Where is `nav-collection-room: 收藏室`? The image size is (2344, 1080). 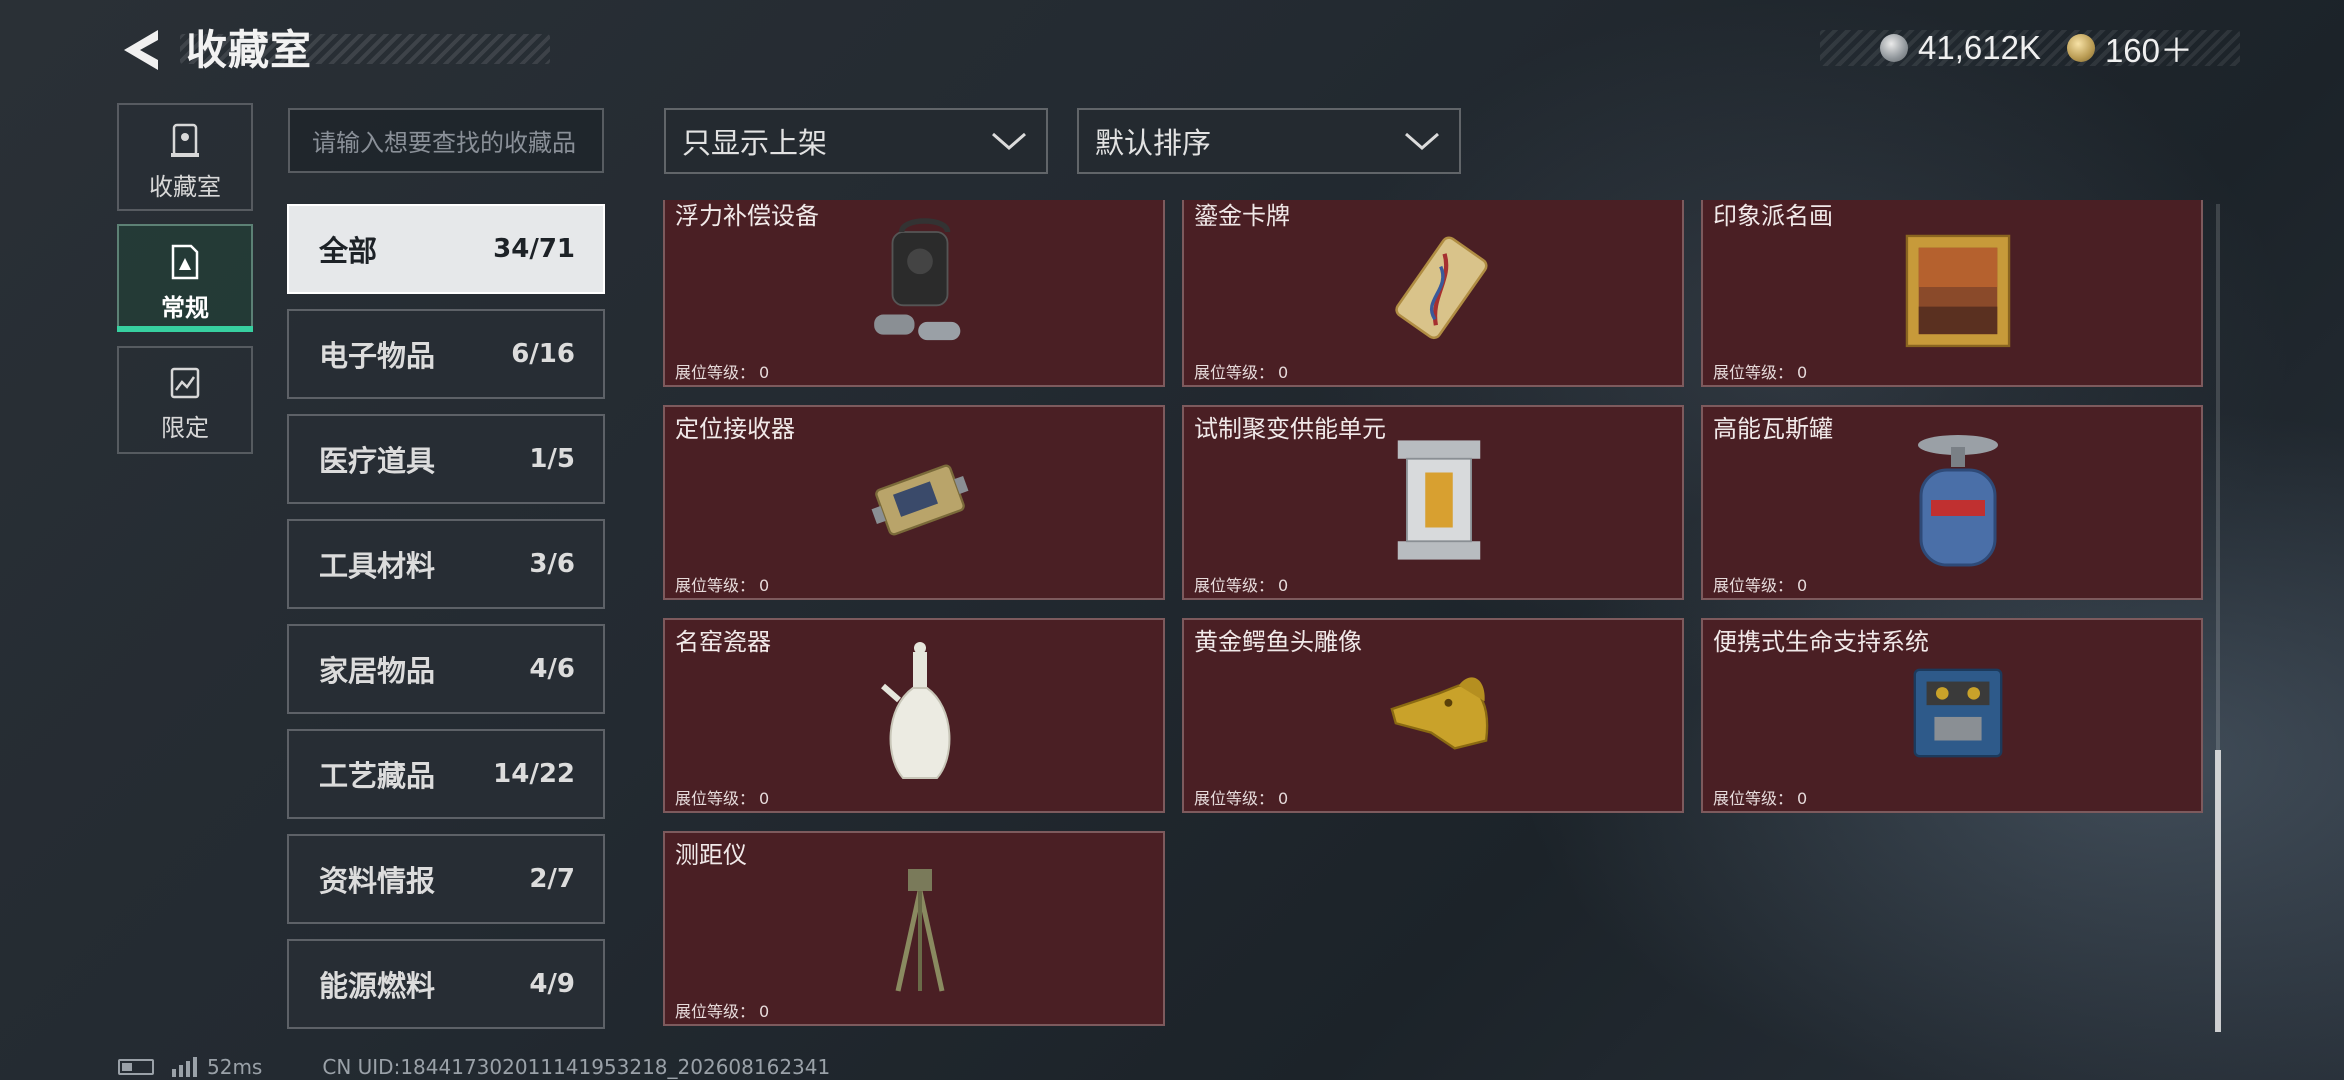
nav-collection-room: 收藏室 is located at coordinates (185, 157).